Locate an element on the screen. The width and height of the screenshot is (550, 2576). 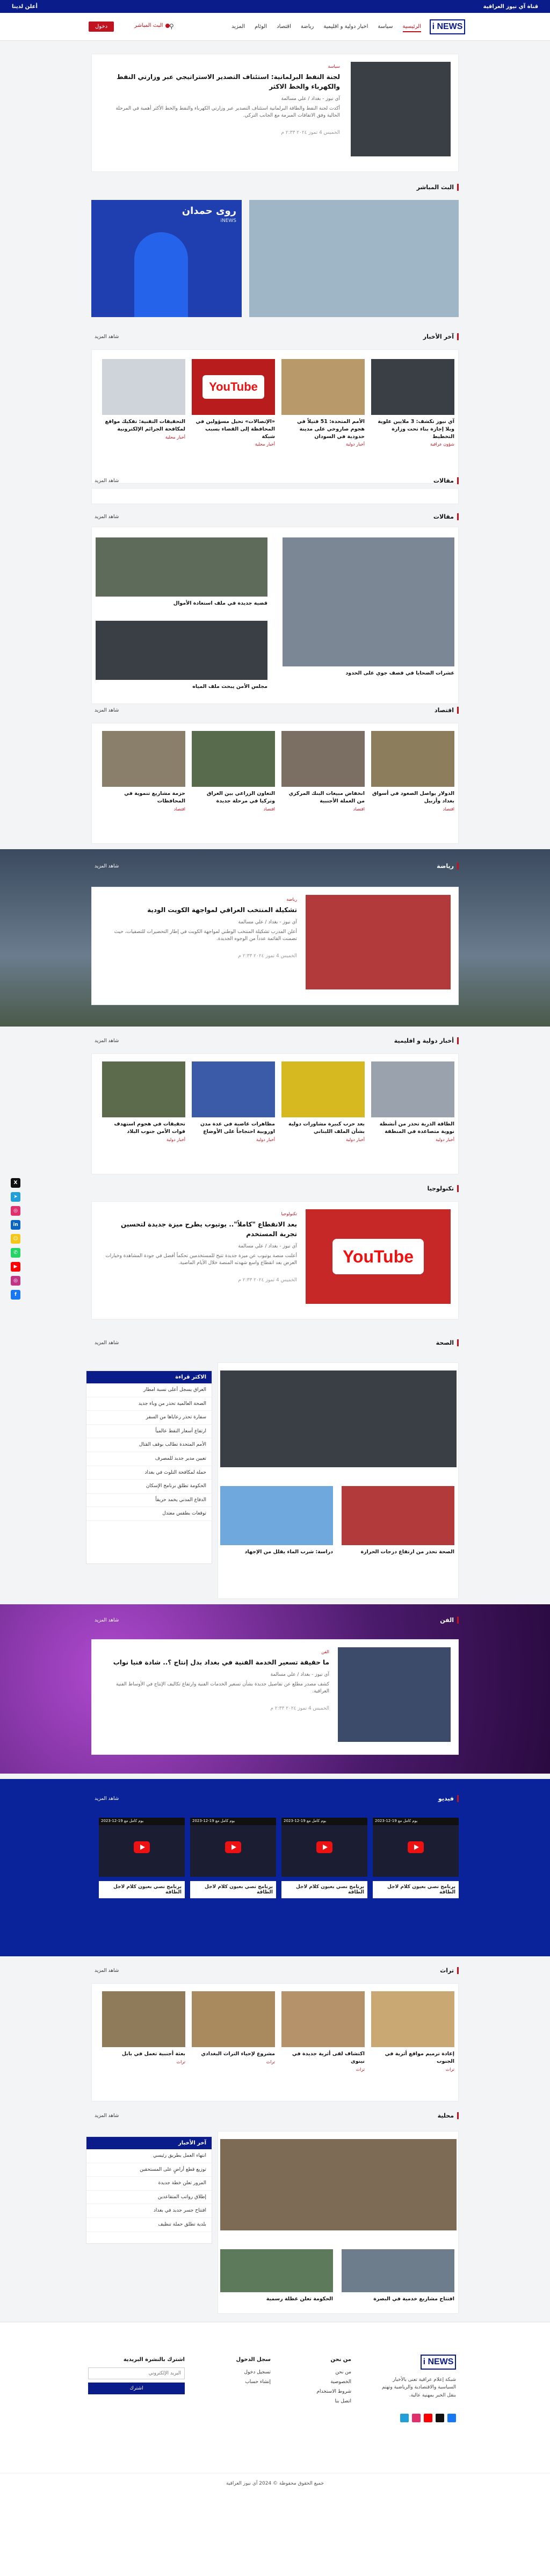
list-item: الصحة العالمية تحذر من وباء جديد is located at coordinates (149, 1404).